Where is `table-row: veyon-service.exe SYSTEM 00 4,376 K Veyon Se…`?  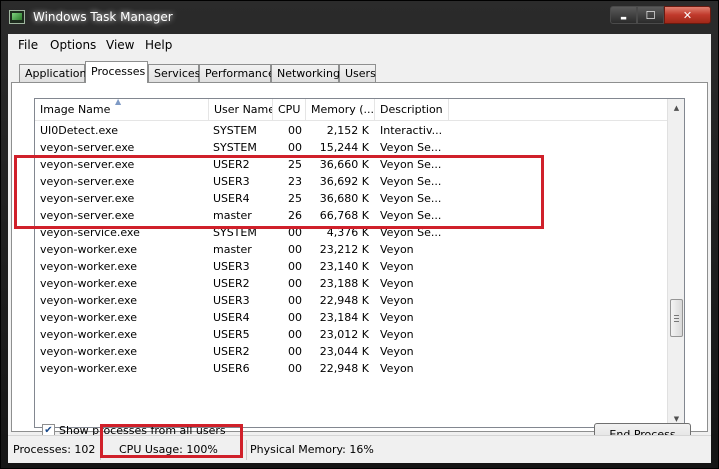 table-row: veyon-service.exe SYSTEM 00 4,376 K Veyon Se… is located at coordinates (351, 232).